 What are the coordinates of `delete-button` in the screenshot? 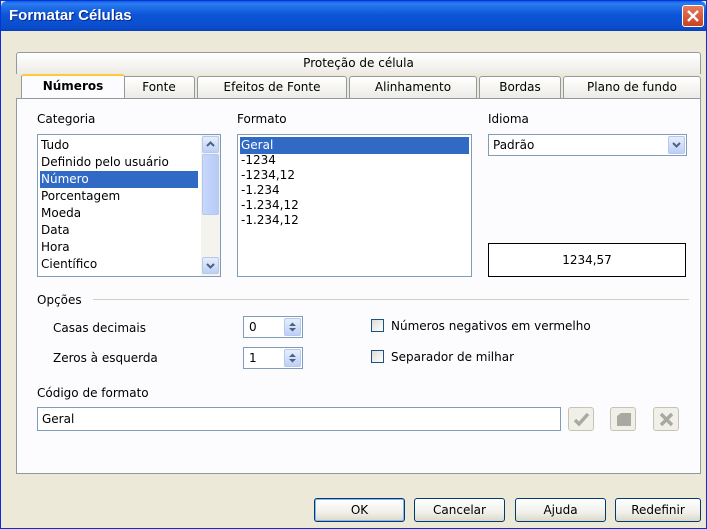 It's located at (666, 419).